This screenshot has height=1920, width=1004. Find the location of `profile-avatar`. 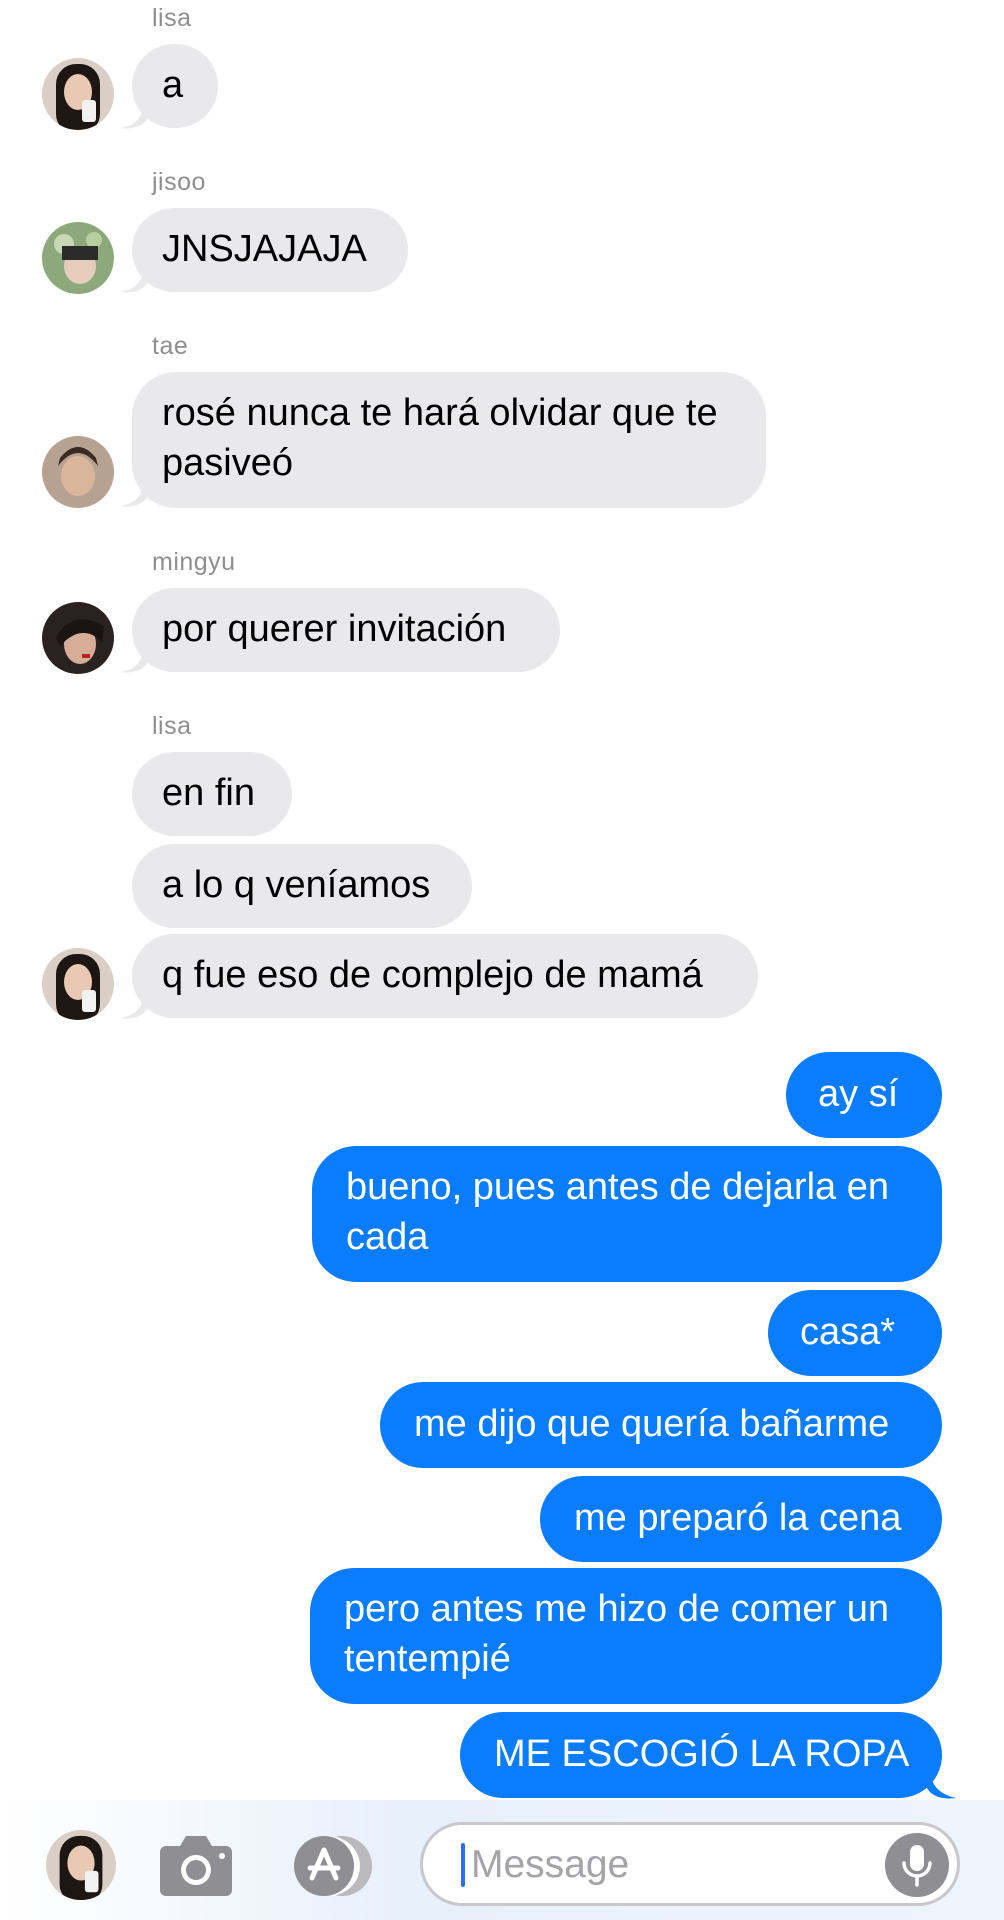

profile-avatar is located at coordinates (81, 1865).